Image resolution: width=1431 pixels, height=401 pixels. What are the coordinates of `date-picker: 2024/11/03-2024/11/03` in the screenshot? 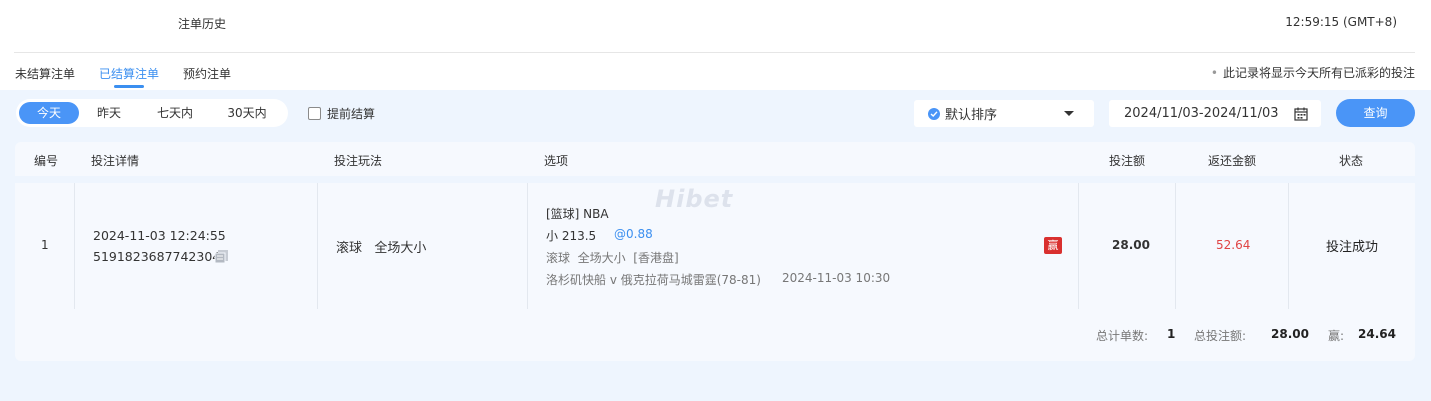 It's located at (1215, 113).